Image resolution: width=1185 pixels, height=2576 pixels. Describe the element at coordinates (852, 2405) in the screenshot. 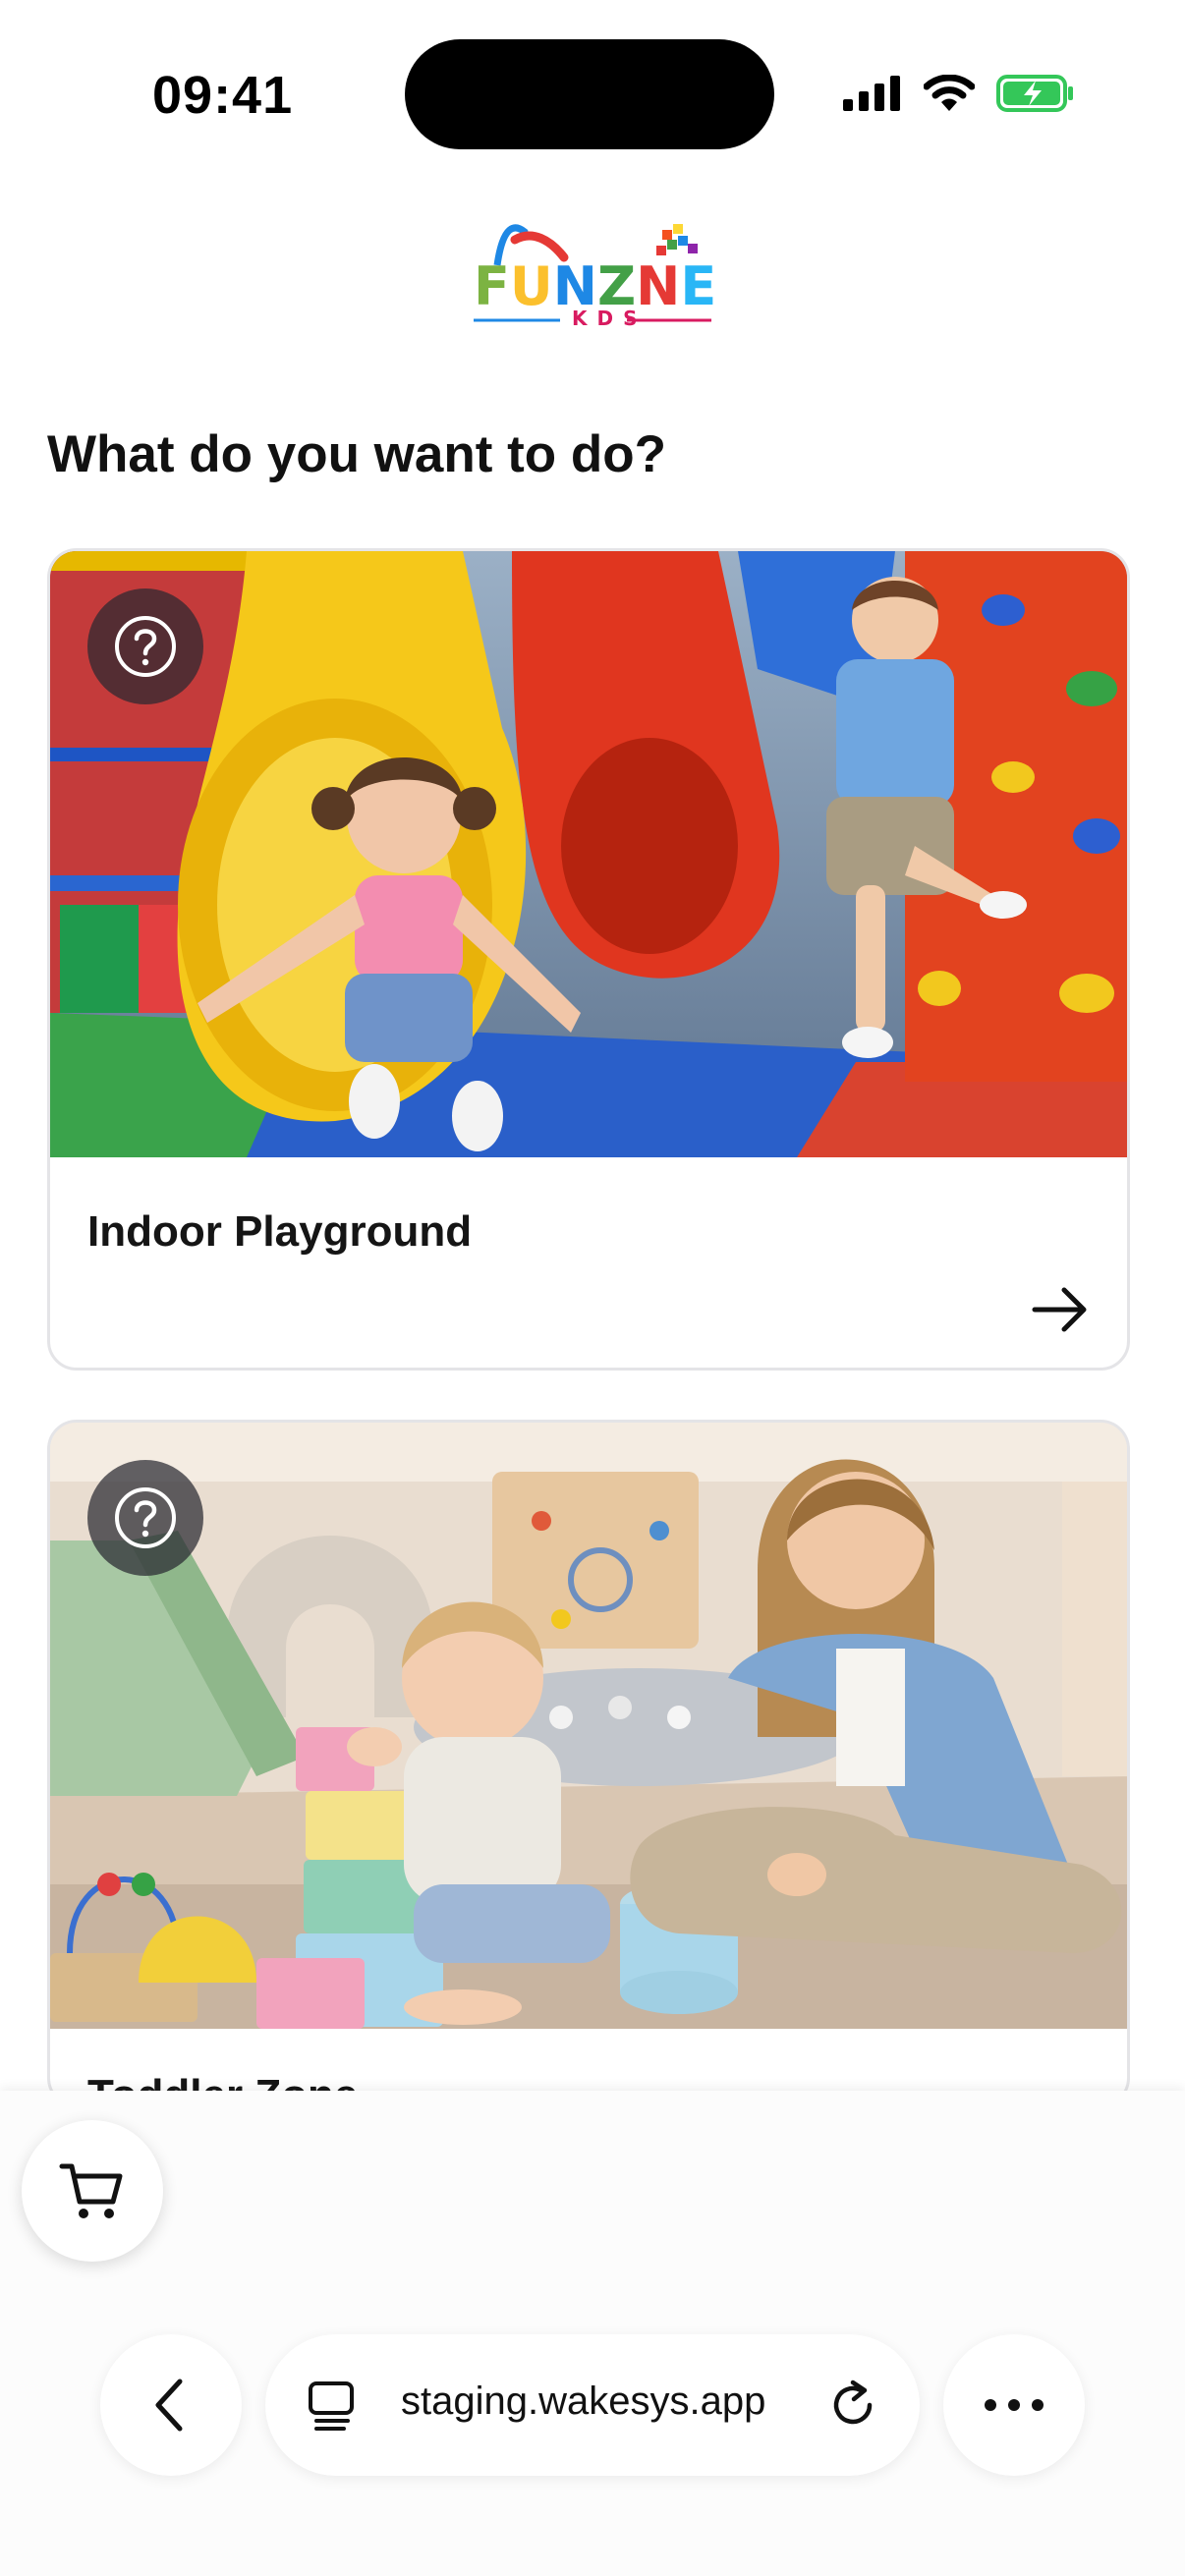

I see `reload-icon` at that location.